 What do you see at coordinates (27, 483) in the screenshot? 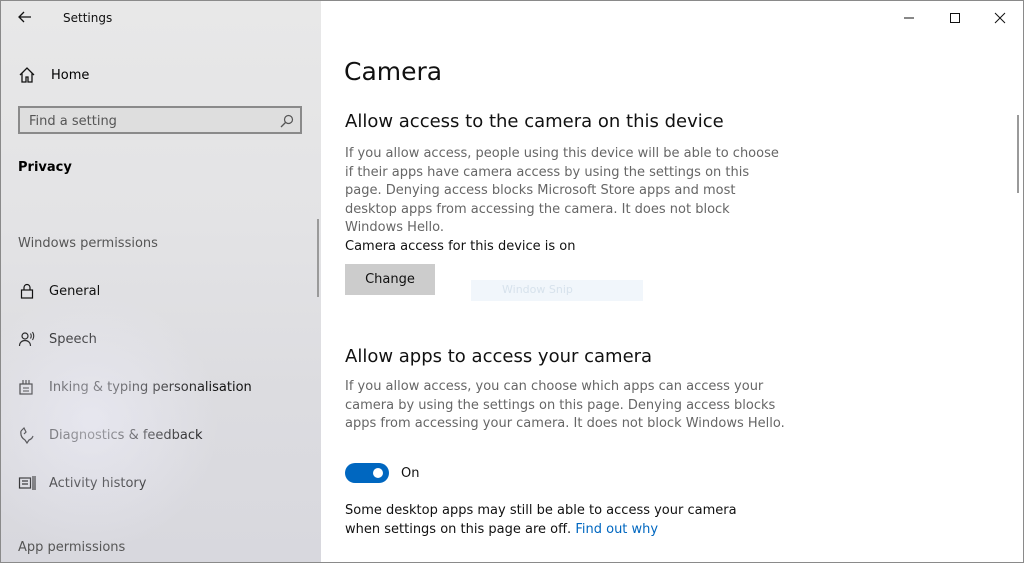
I see `activity-icon` at bounding box center [27, 483].